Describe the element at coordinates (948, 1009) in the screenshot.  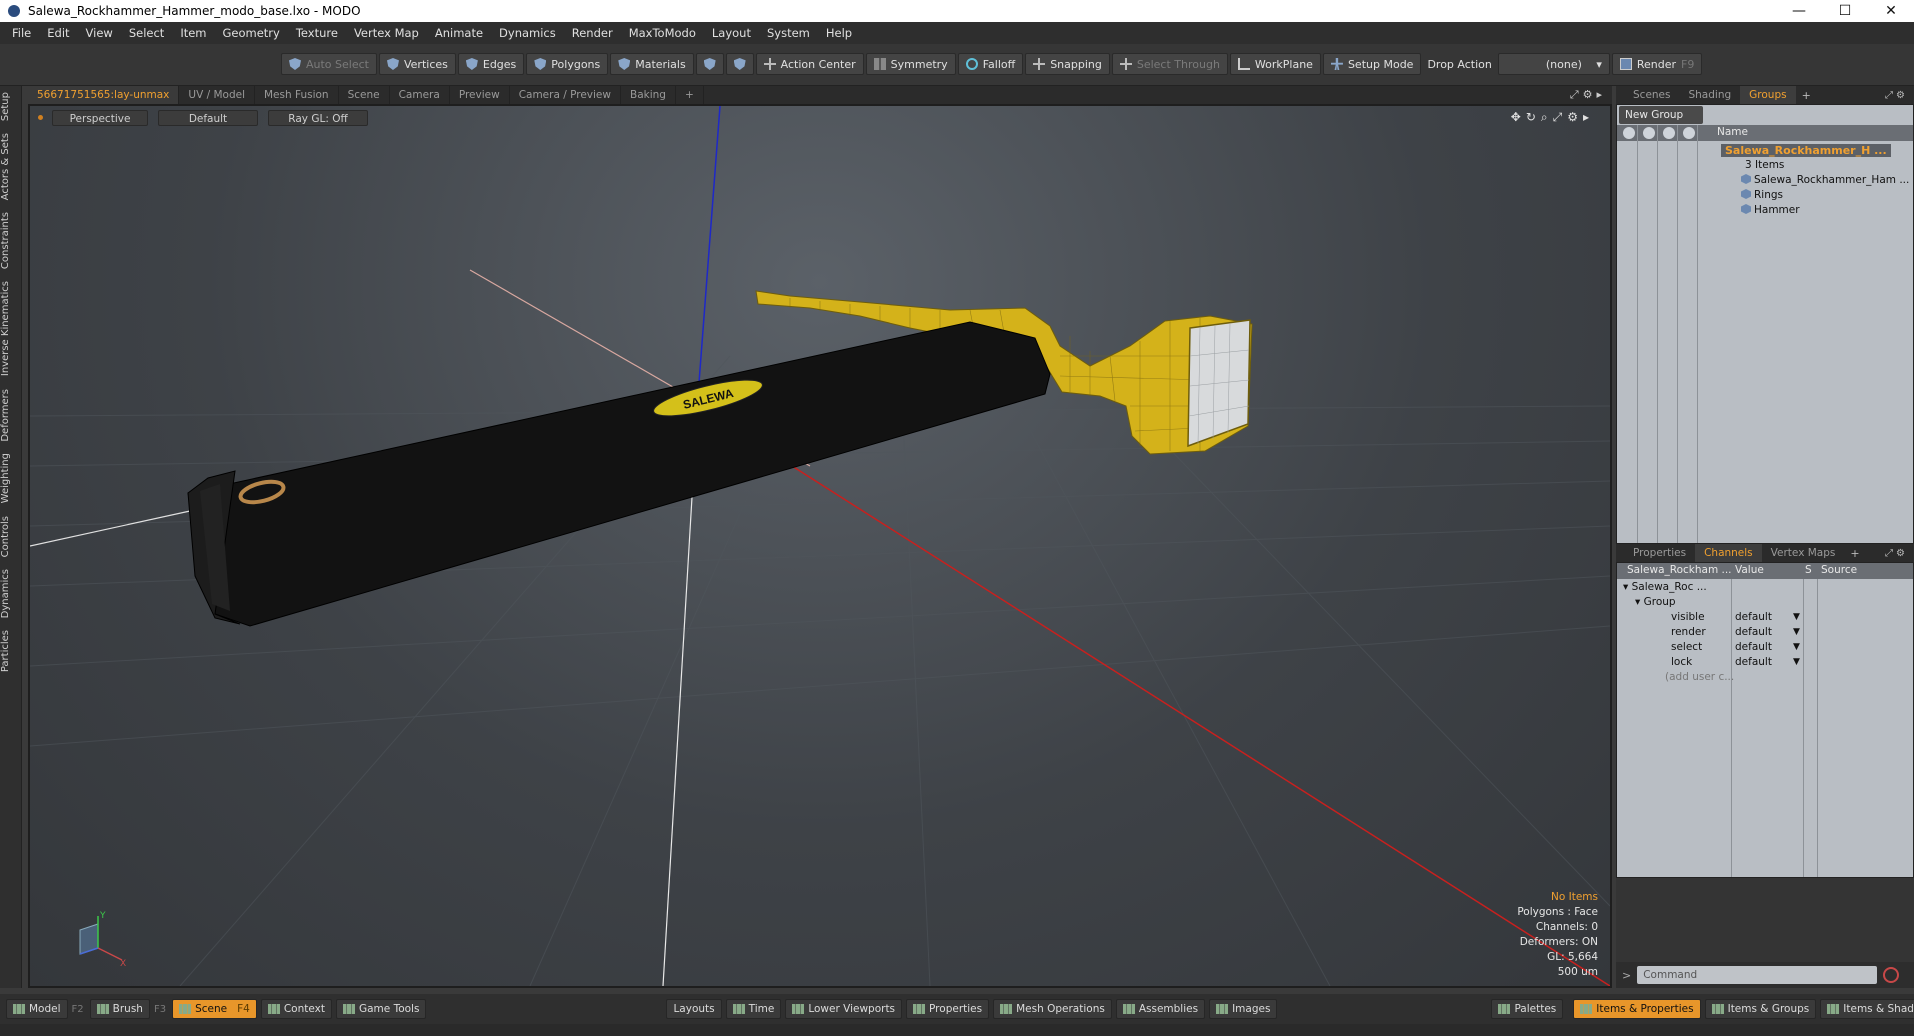
I see `properties-button: Properties` at that location.